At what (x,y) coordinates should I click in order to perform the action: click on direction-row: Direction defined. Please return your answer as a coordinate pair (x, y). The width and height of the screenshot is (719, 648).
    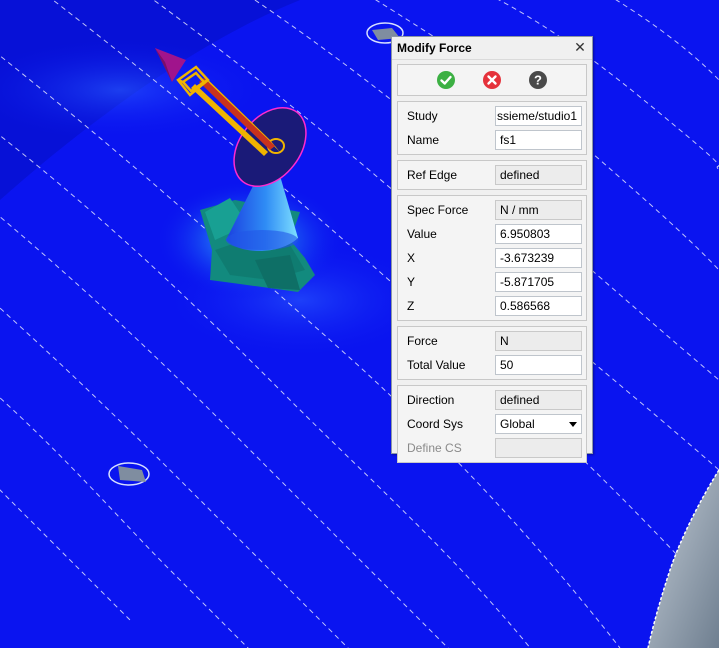
    Looking at the image, I should click on (492, 400).